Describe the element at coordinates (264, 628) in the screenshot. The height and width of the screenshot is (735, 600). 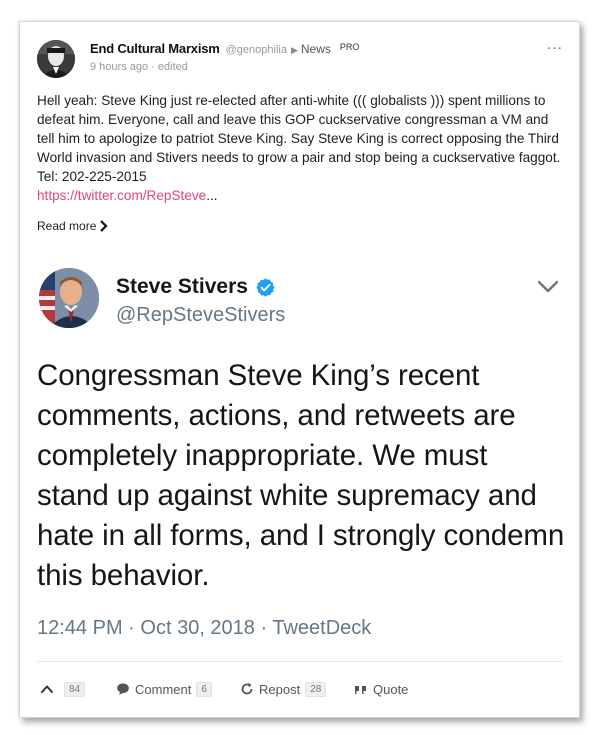
I see `tweet-sep-2: ·` at that location.